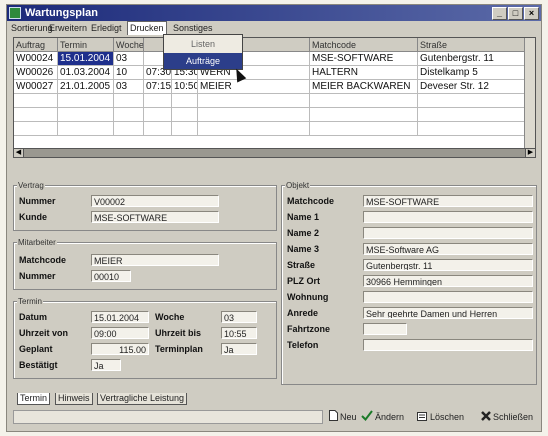 This screenshot has height=436, width=548. I want to click on menu-erweitern: Erweitern, so click(68, 28).